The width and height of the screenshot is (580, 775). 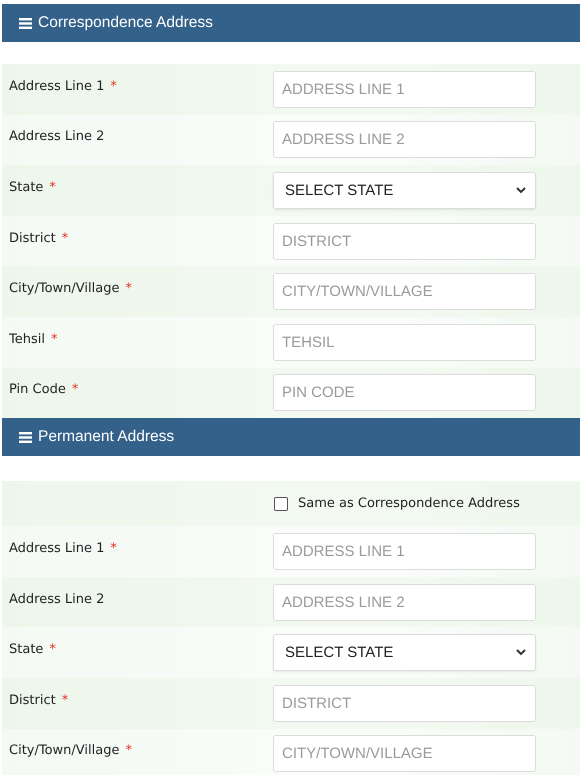 I want to click on input-field: TEHSIL, so click(x=404, y=342).